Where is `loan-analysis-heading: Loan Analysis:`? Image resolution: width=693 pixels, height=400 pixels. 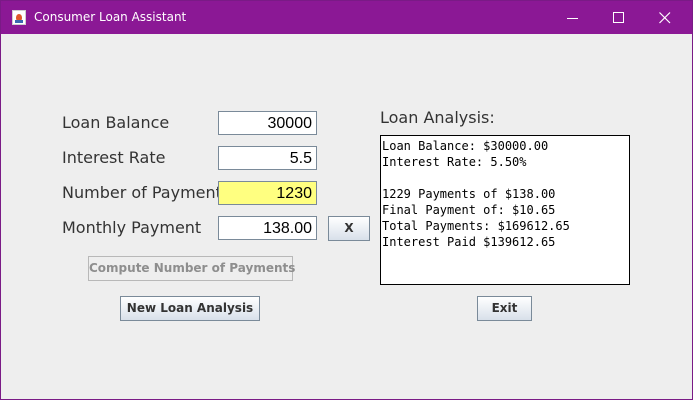
loan-analysis-heading: Loan Analysis: is located at coordinates (437, 117).